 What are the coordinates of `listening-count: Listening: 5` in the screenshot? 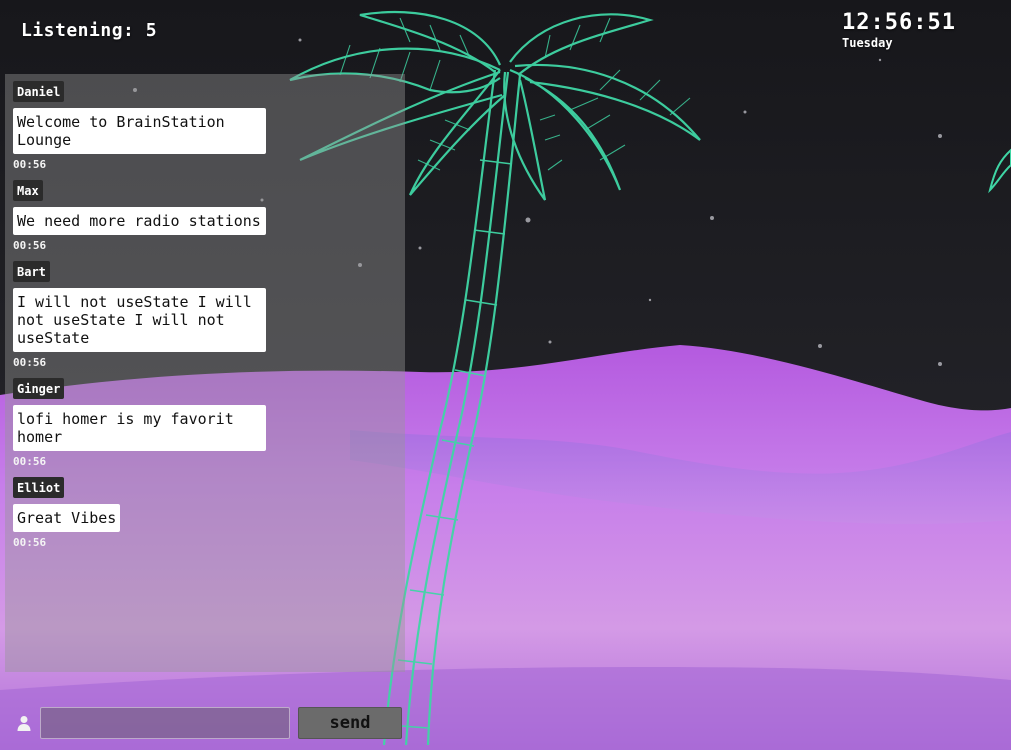 It's located at (89, 30).